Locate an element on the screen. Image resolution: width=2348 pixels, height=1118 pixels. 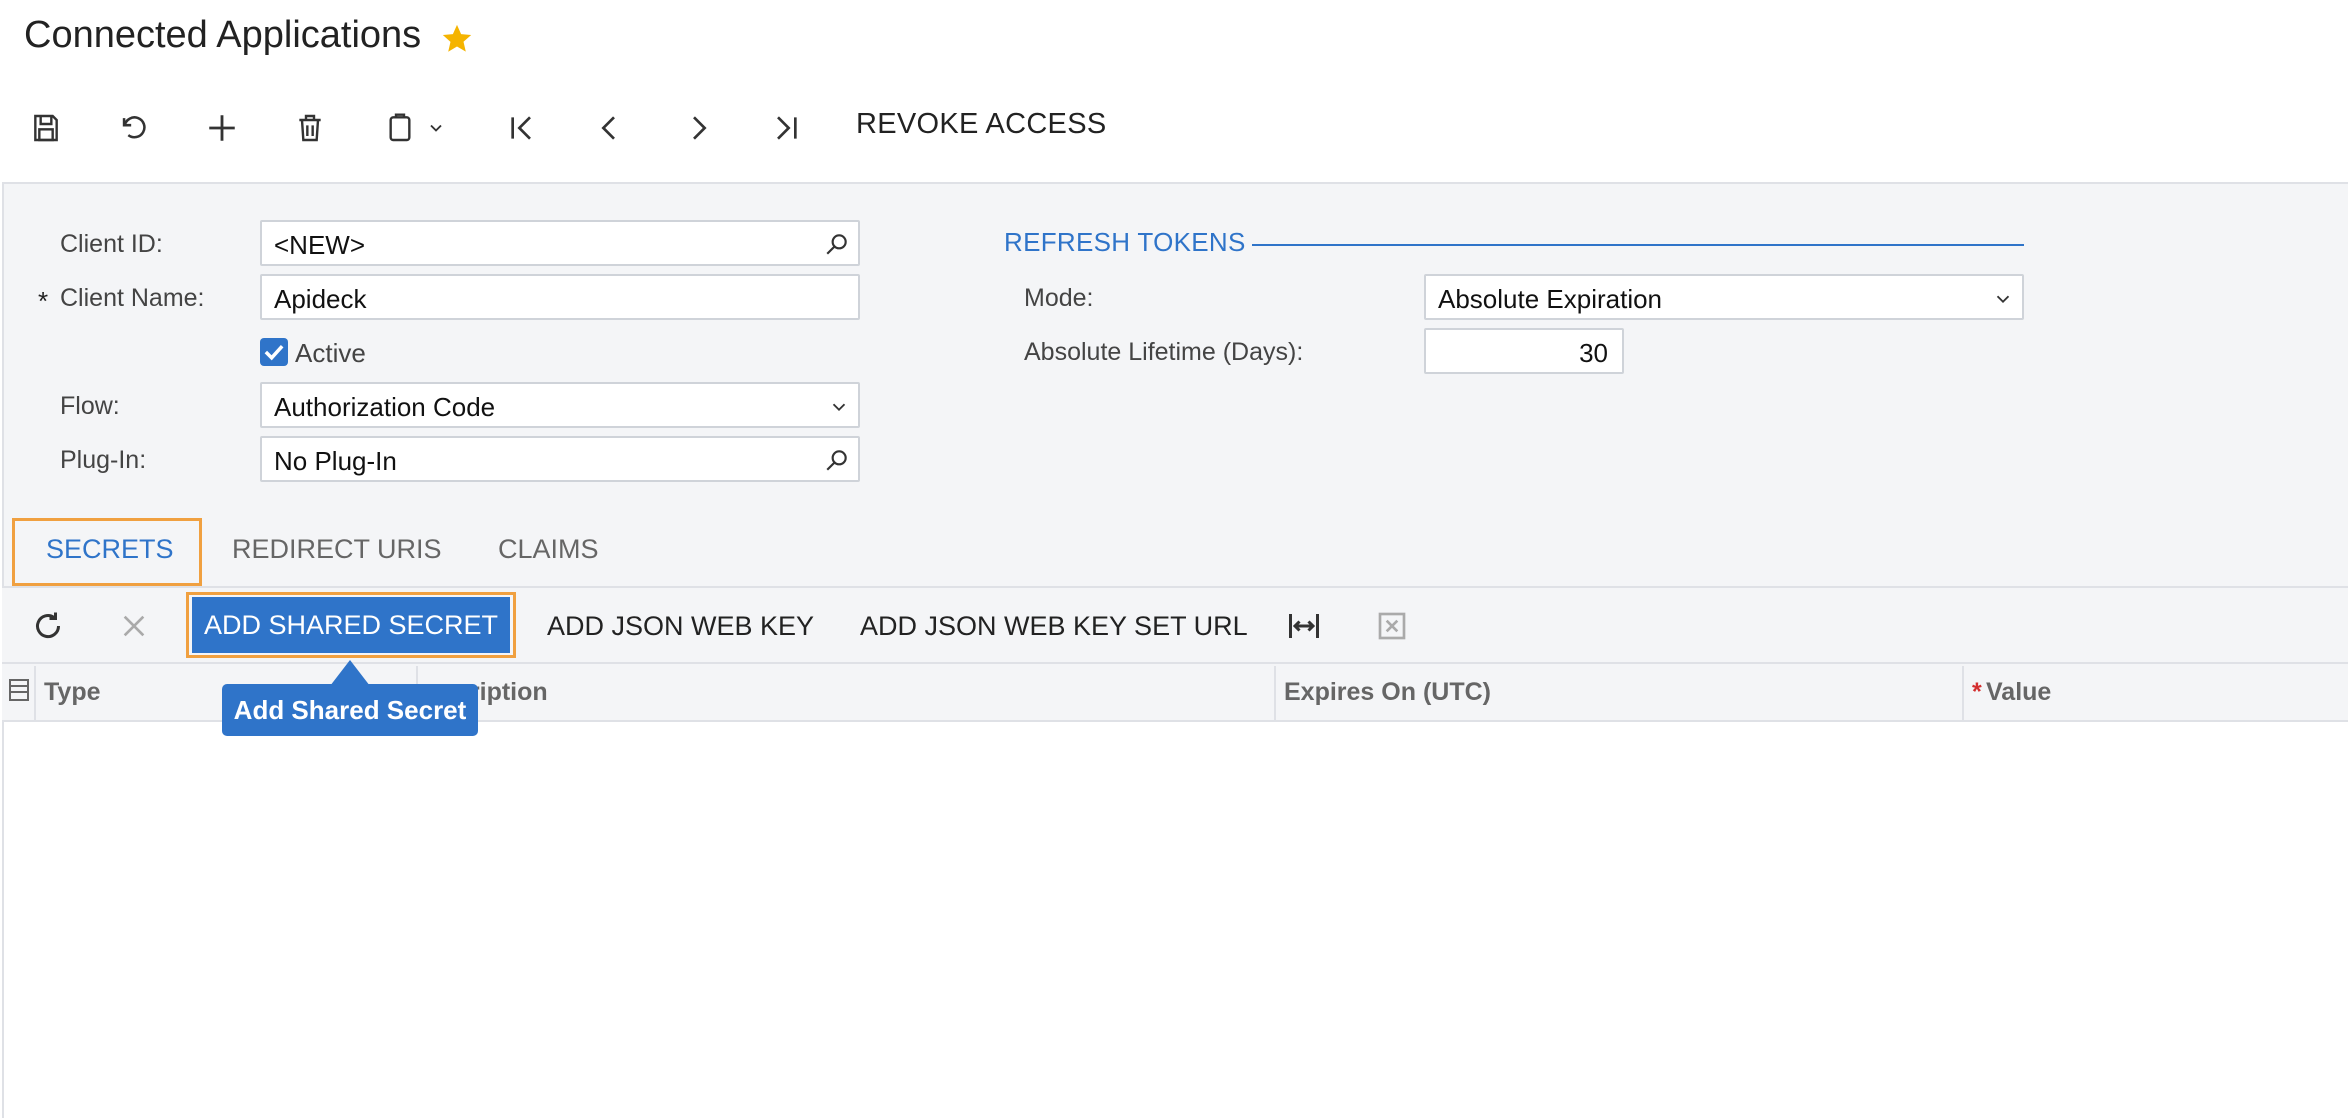
add-shared-secret-button: ADD SHARED SECRET is located at coordinates (351, 625).